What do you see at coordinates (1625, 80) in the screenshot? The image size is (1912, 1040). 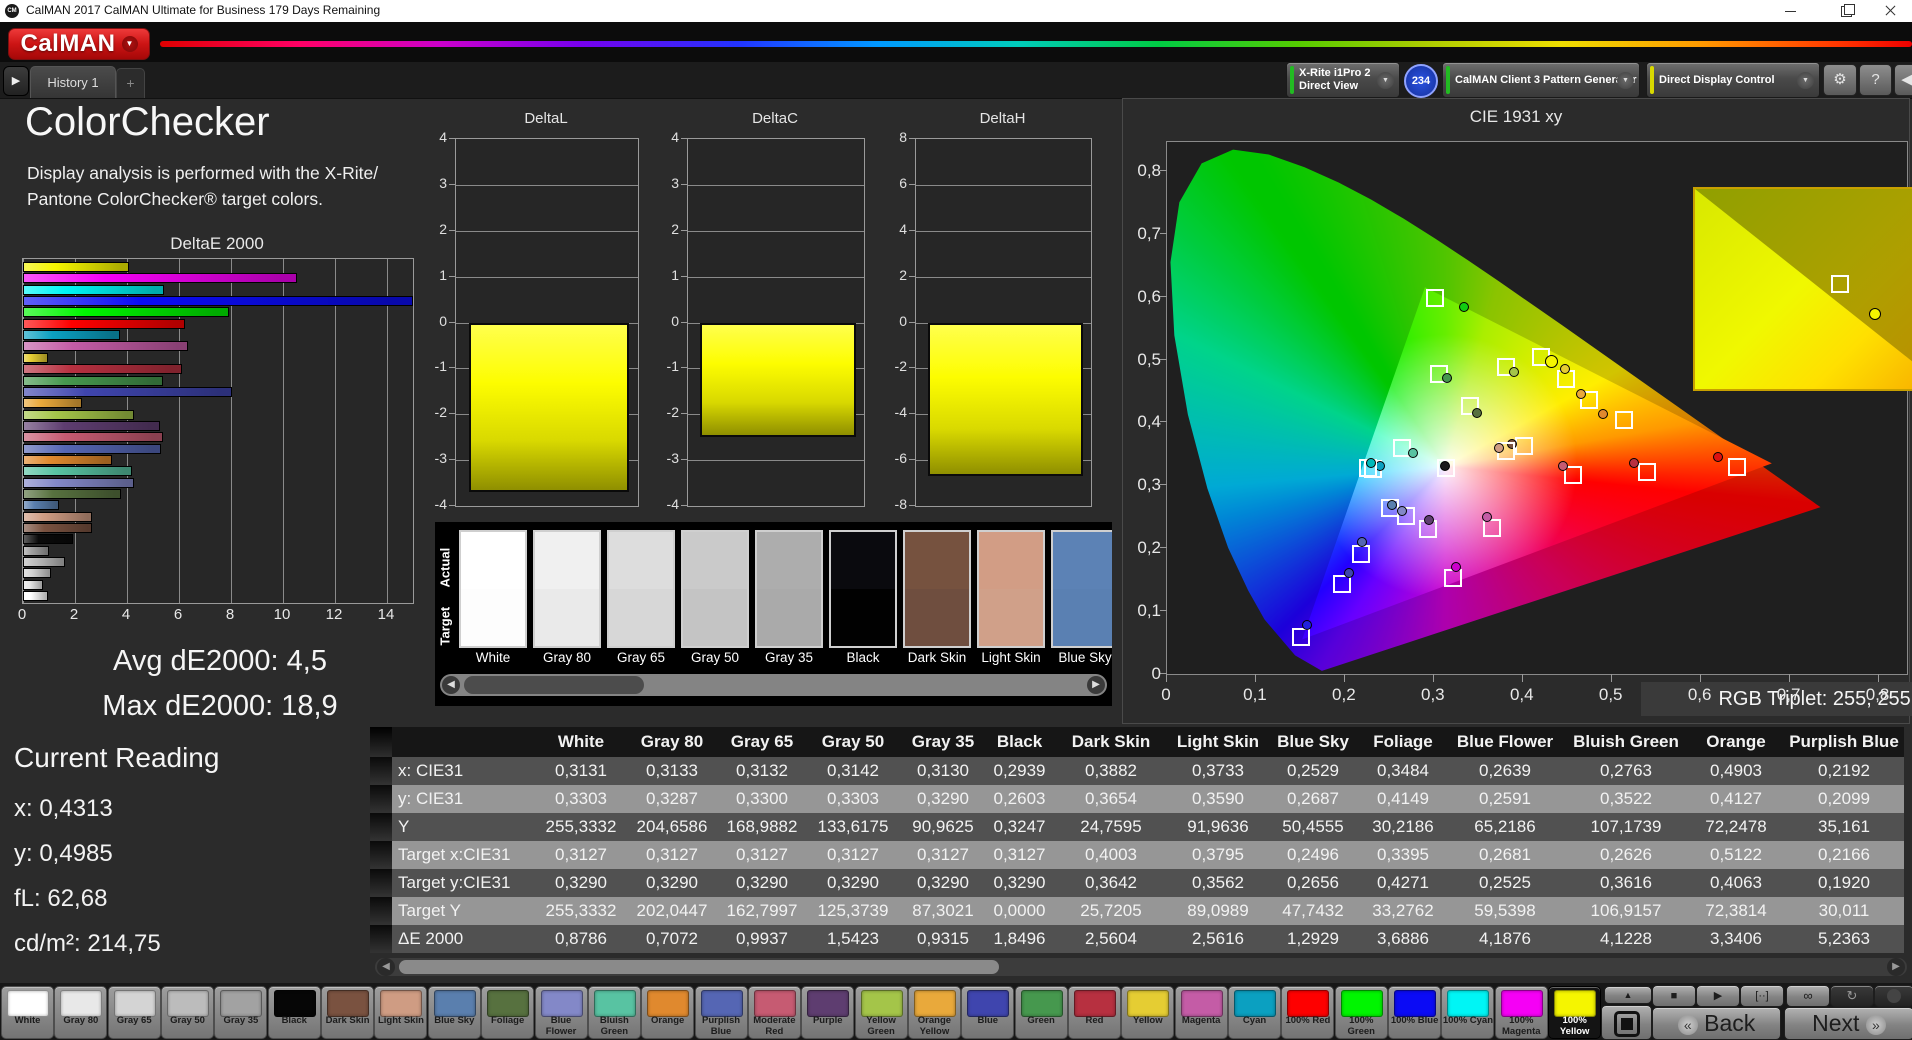 I see `source-dropdown-icon: ▼` at bounding box center [1625, 80].